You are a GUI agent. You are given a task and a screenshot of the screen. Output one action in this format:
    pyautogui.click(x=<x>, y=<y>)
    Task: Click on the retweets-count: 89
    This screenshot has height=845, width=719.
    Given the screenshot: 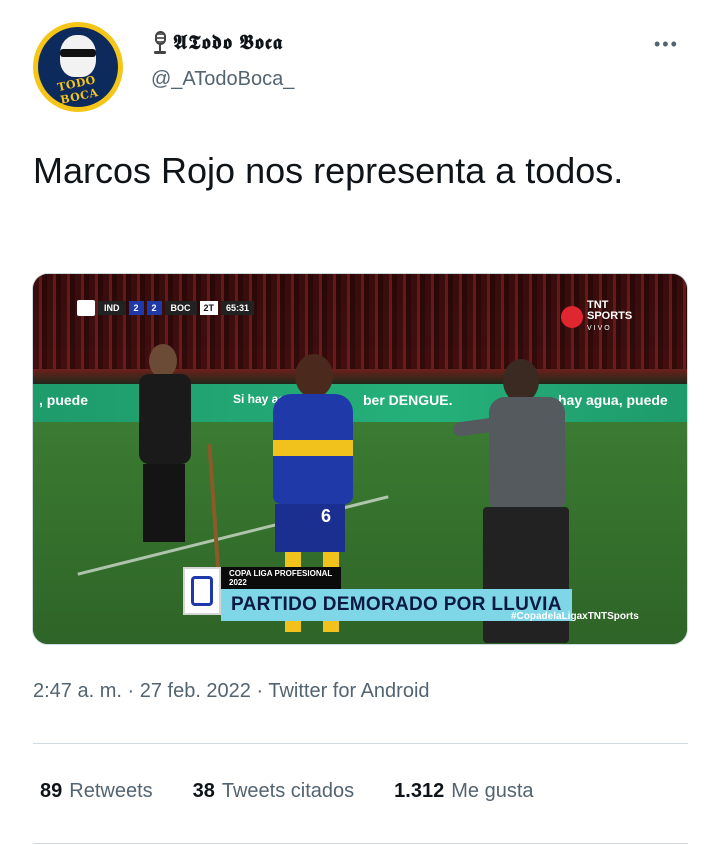 What is the action you would take?
    pyautogui.click(x=51, y=791)
    